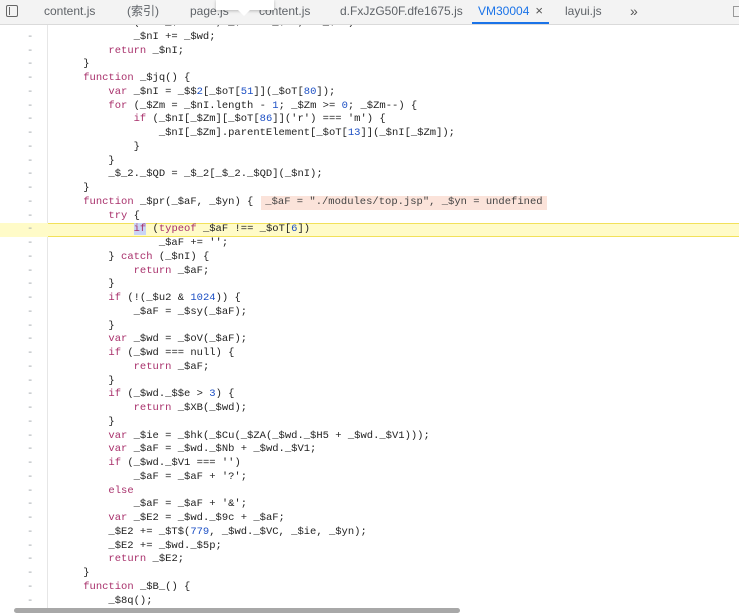 This screenshot has width=739, height=613. I want to click on paused-code-line: - if (typeof _$aF !== _$oT[6]), so click(369, 230).